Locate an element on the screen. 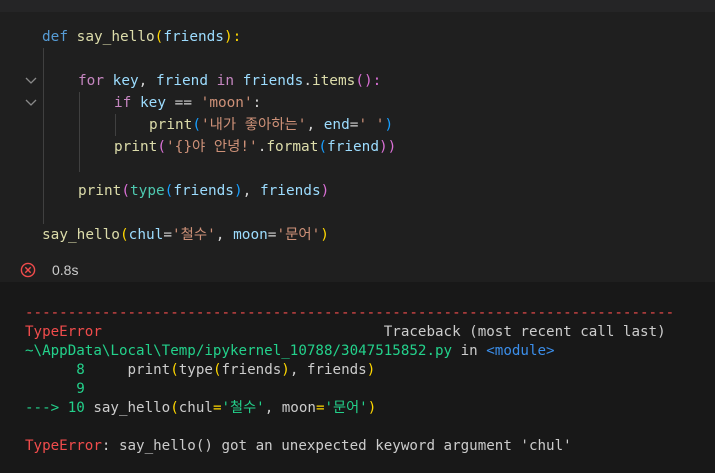 The height and width of the screenshot is (473, 715). code-token: '{}야 안녕!' is located at coordinates (212, 147).